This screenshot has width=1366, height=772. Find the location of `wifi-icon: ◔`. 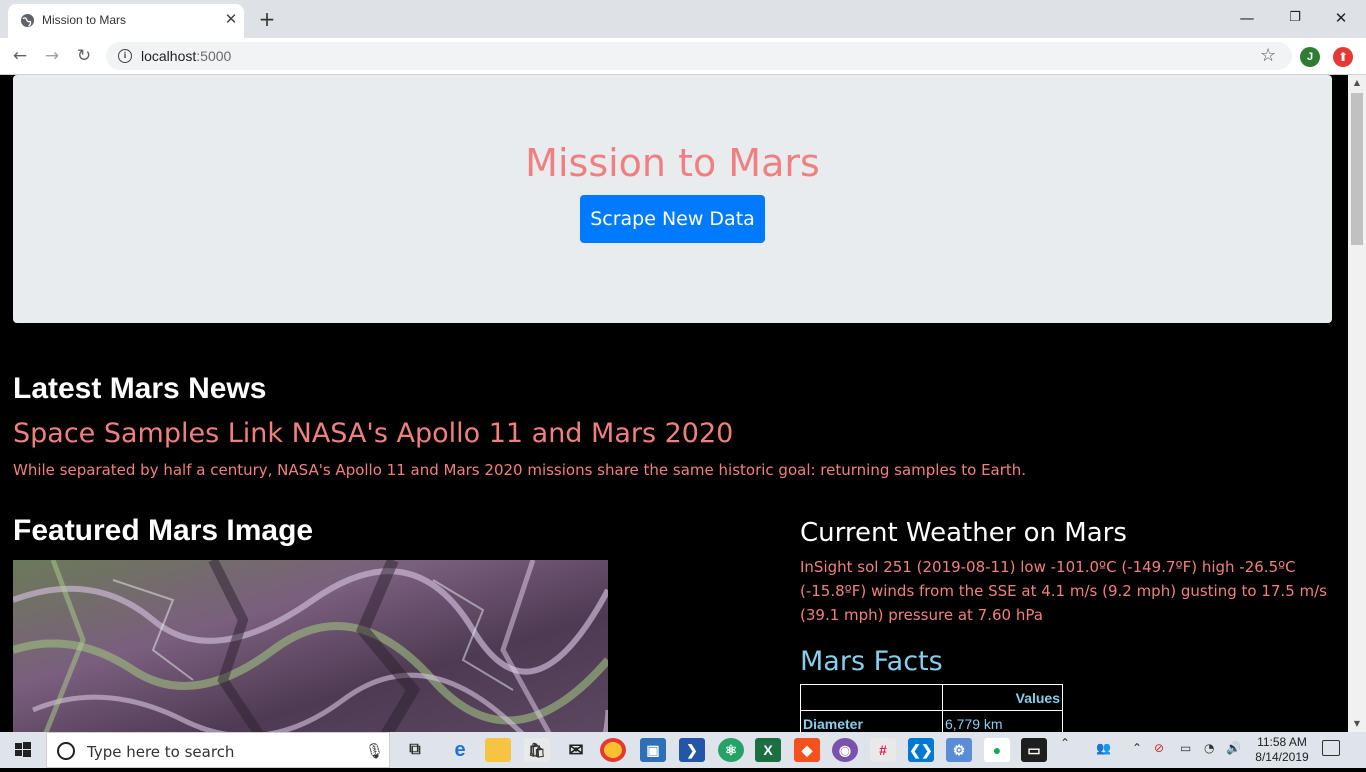

wifi-icon: ◔ is located at coordinates (1209, 748).